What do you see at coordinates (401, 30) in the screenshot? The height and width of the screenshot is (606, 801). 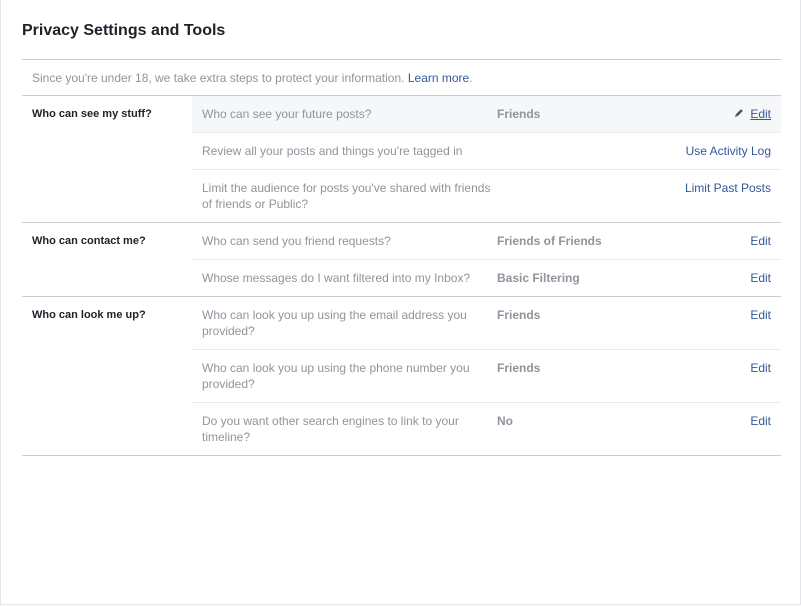 I see `page-title: Privacy Settings and Tools` at bounding box center [401, 30].